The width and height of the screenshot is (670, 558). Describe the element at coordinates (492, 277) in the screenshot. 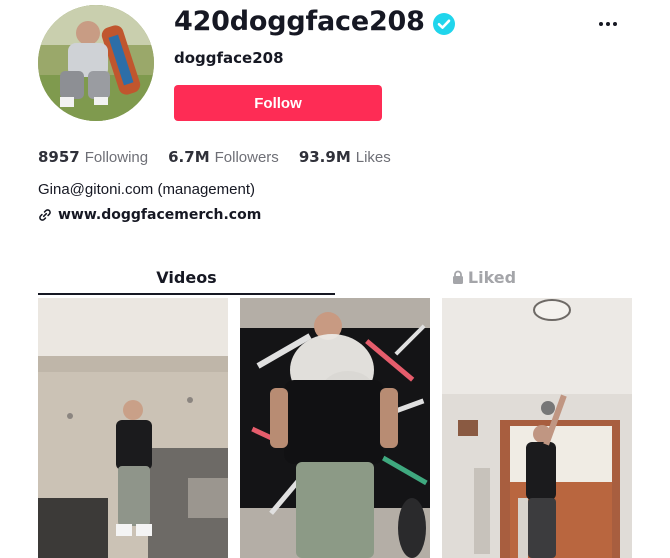

I see `tab-liked-label: Liked` at that location.